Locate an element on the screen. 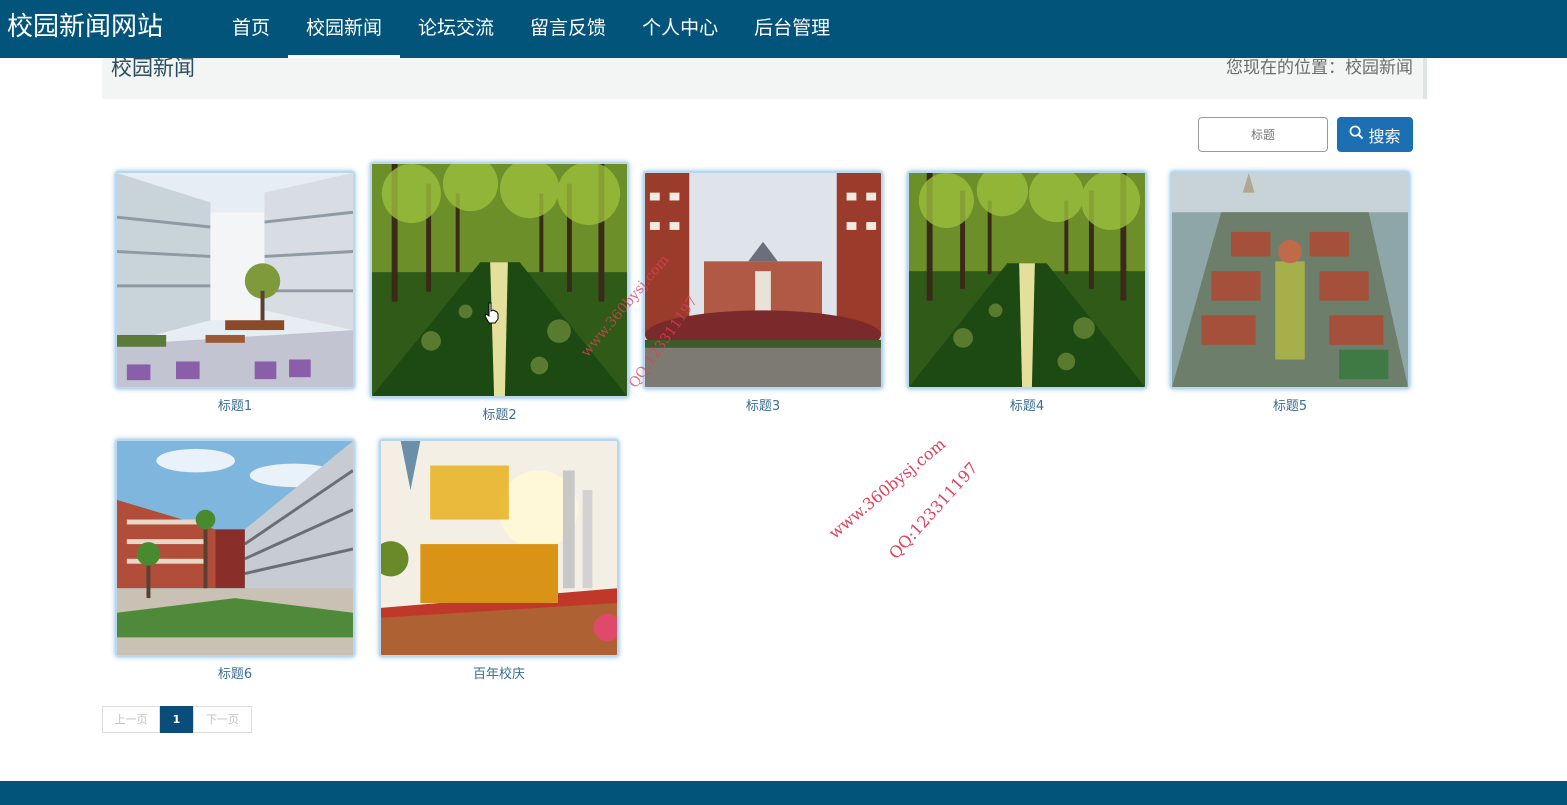  news-card: 标题2 is located at coordinates (499, 293).